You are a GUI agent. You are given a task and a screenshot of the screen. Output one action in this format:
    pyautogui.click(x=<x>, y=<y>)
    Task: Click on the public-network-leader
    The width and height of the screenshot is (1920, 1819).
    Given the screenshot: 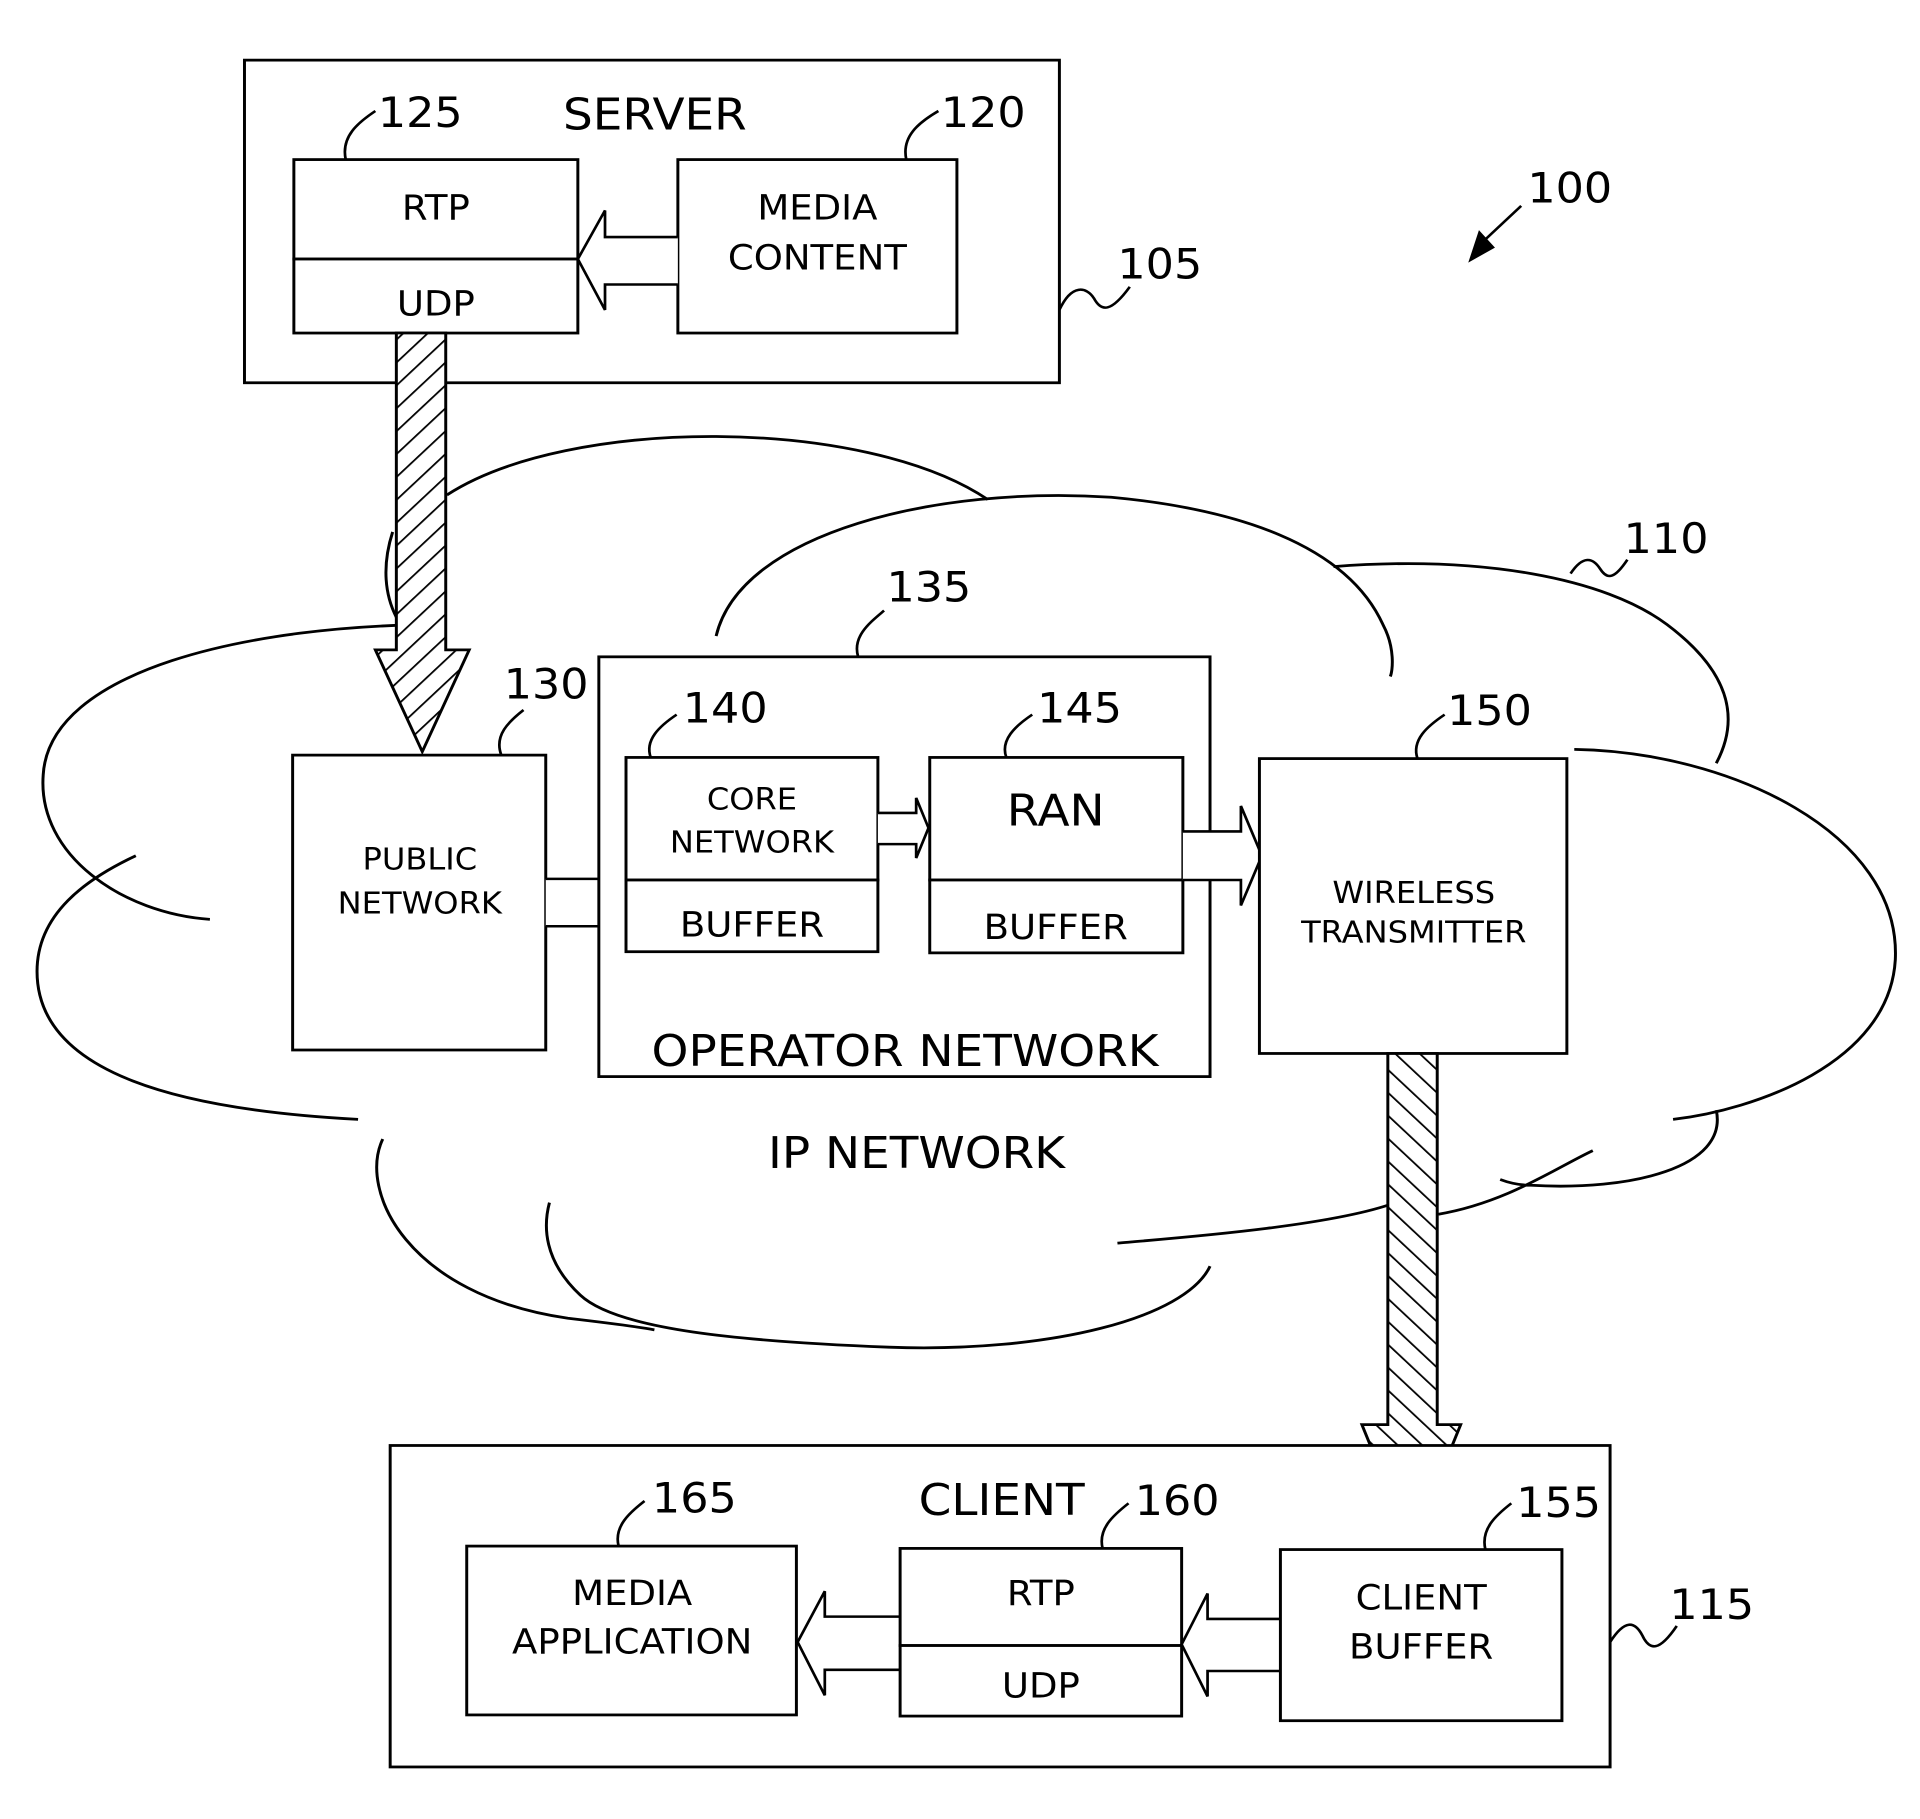 What is the action you would take?
    pyautogui.click(x=511, y=732)
    